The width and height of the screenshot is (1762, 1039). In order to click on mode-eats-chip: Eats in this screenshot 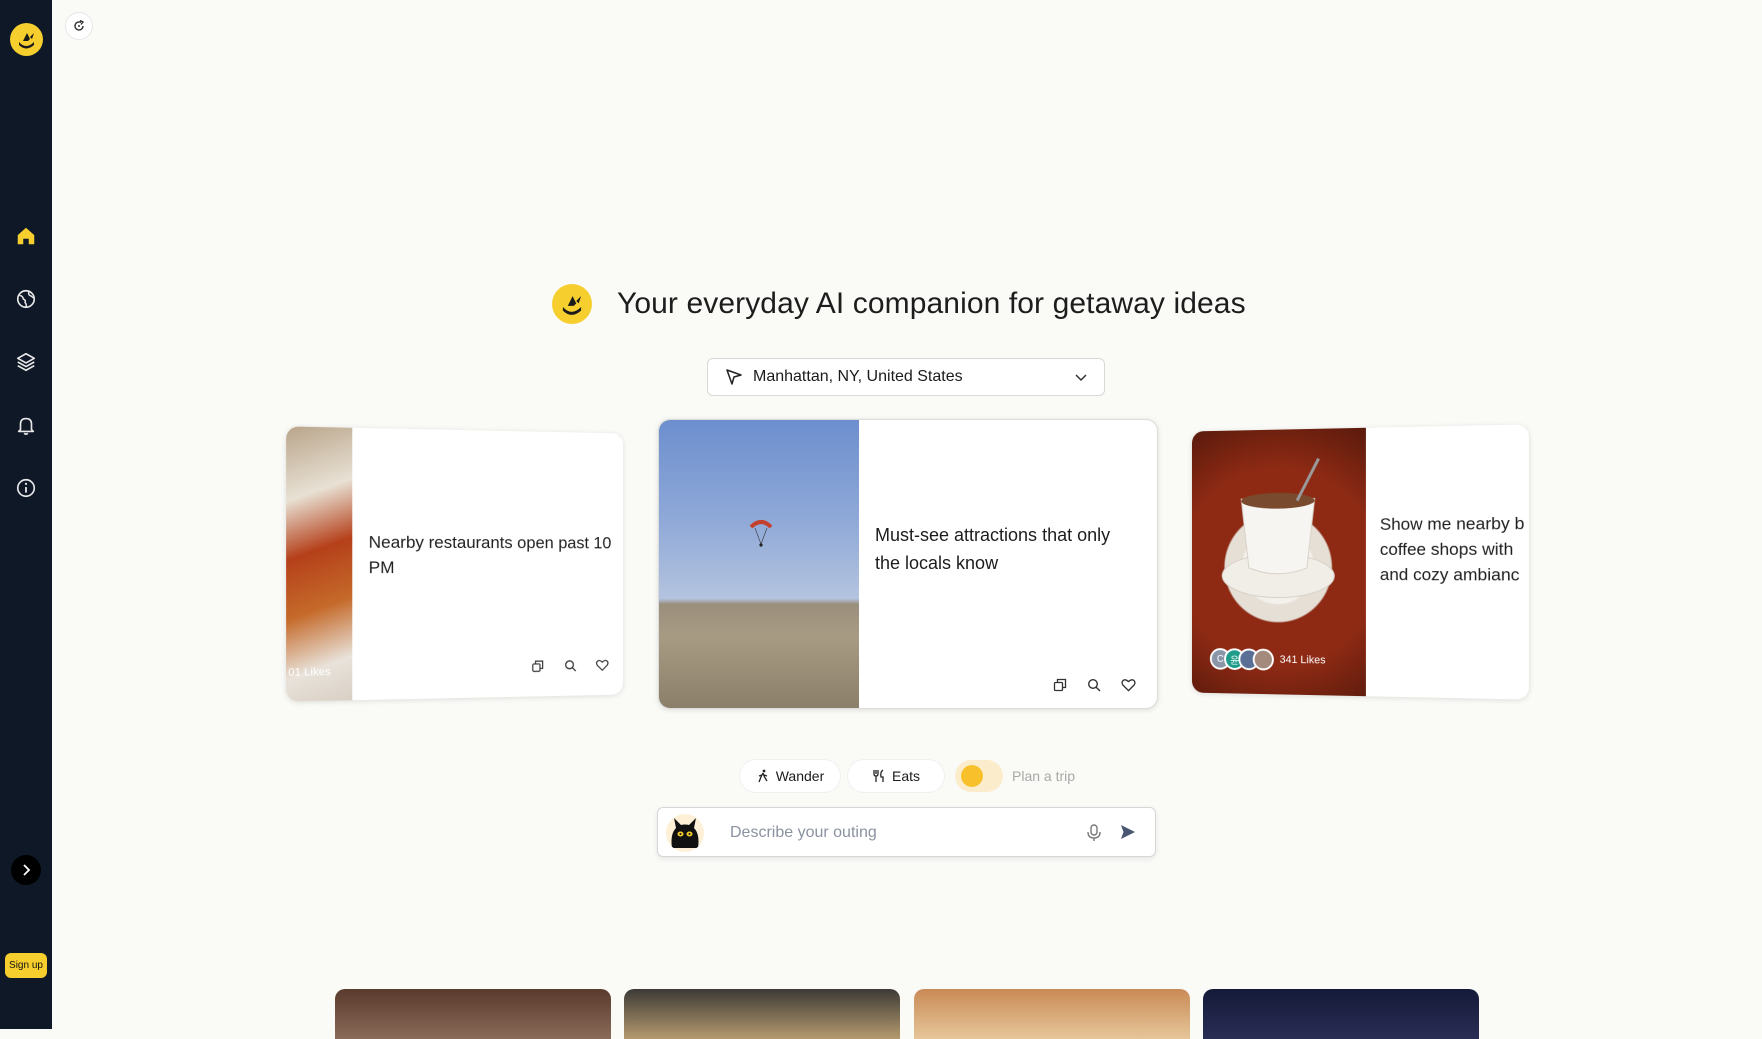, I will do `click(896, 776)`.